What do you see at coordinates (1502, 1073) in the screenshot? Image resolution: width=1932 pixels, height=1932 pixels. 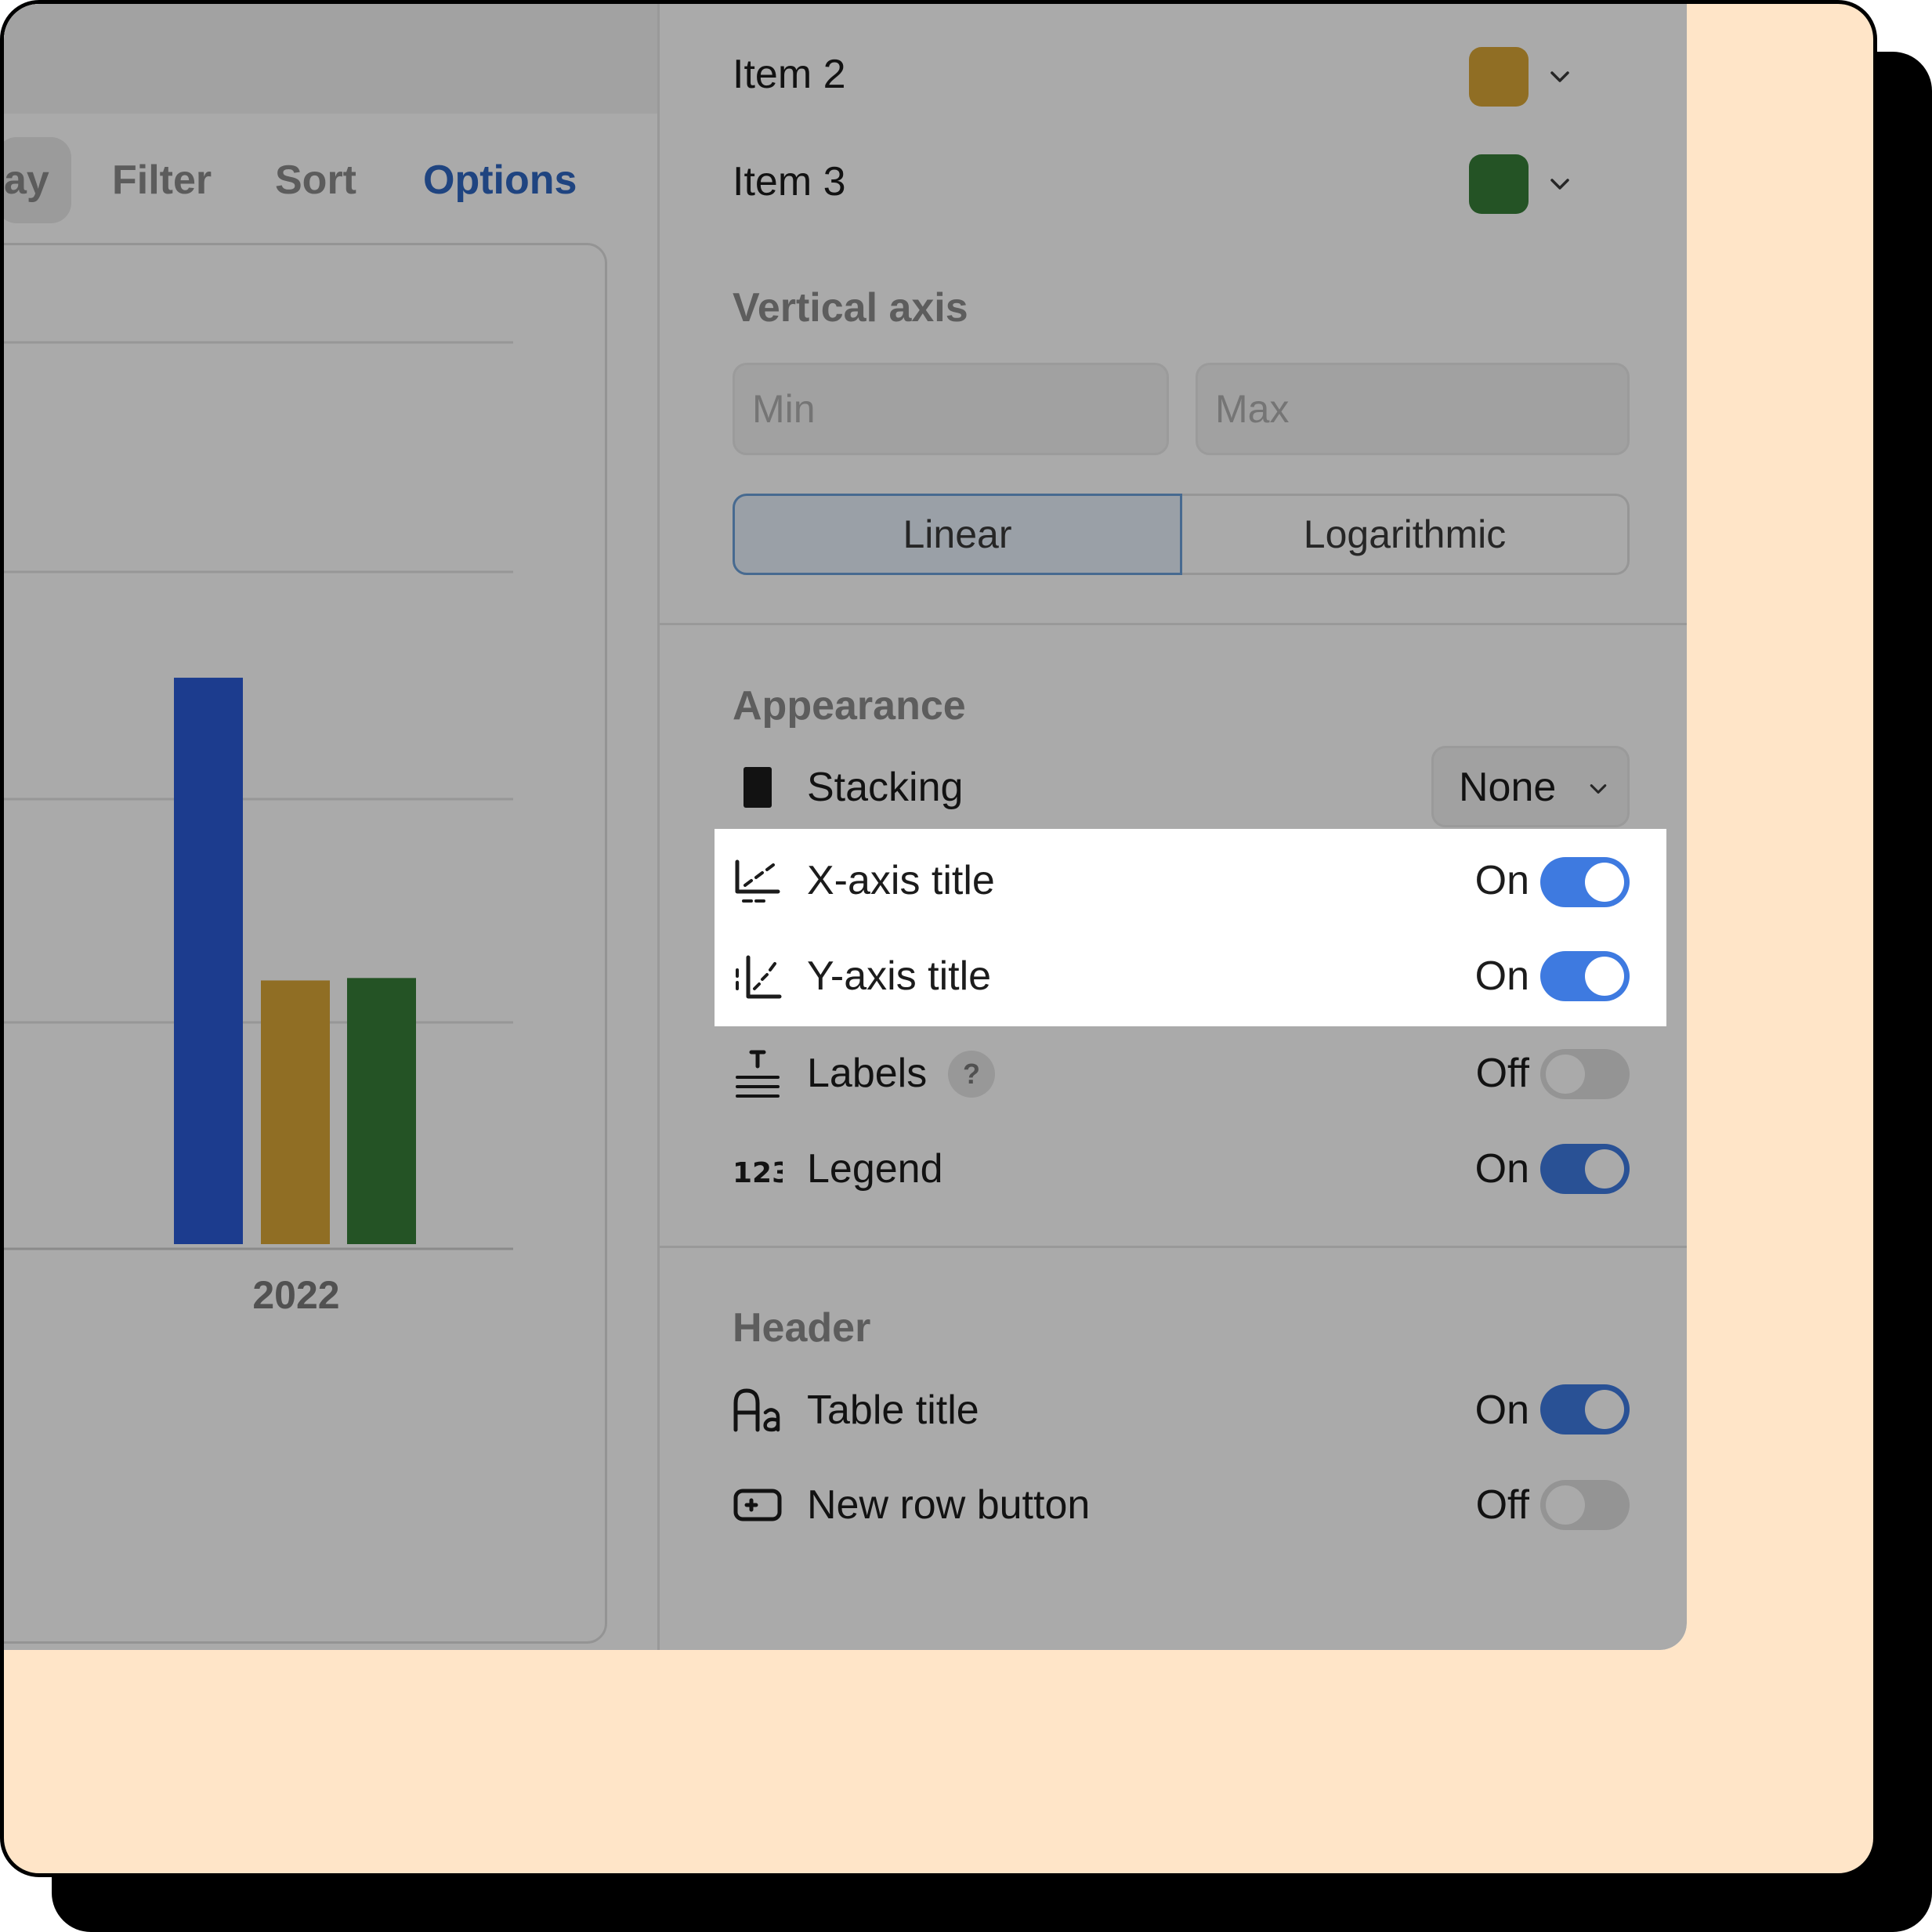 I see `labels-state: Off` at bounding box center [1502, 1073].